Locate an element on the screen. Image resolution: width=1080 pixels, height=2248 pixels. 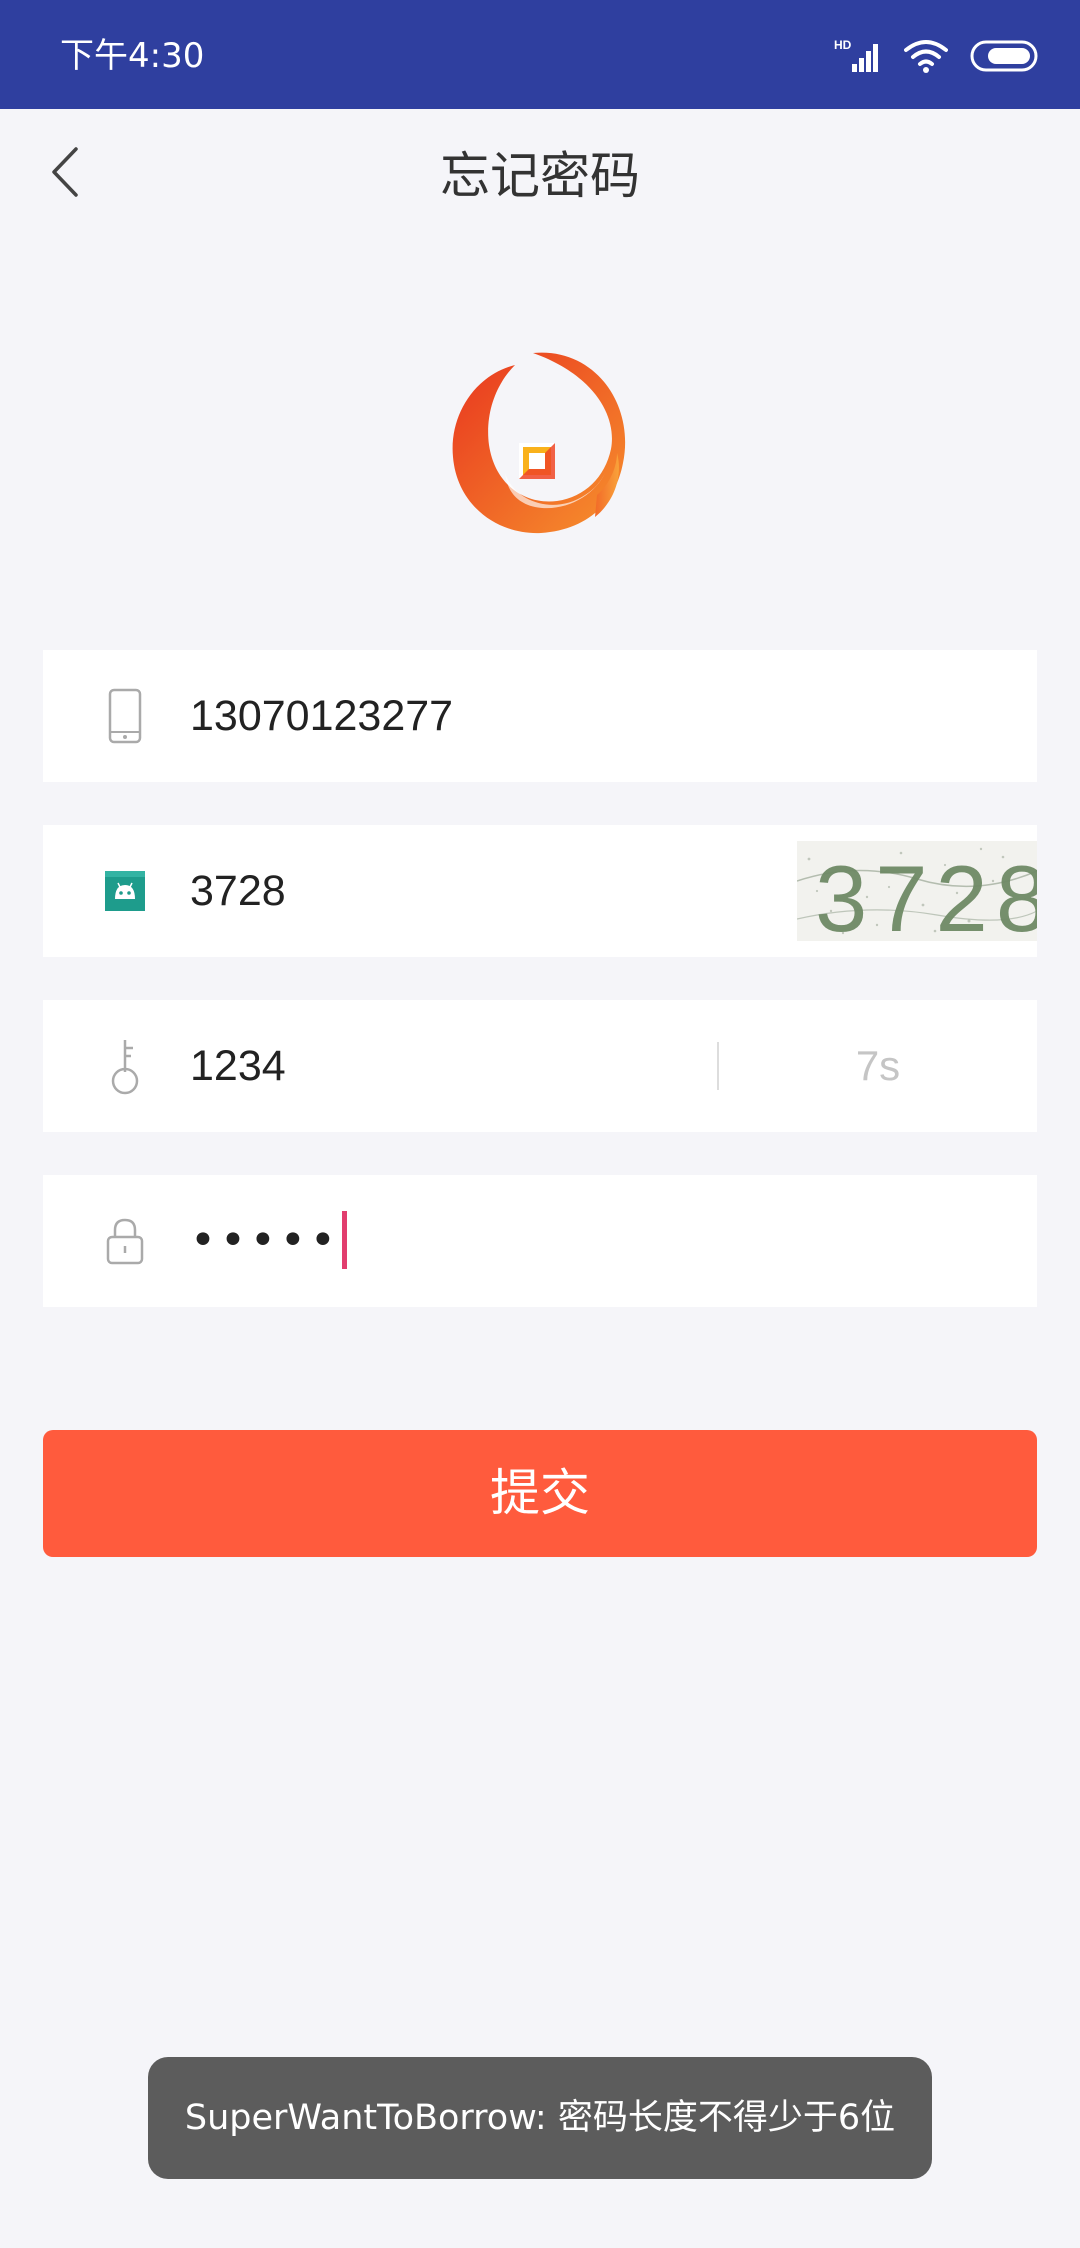
android-icon is located at coordinates (125, 891).